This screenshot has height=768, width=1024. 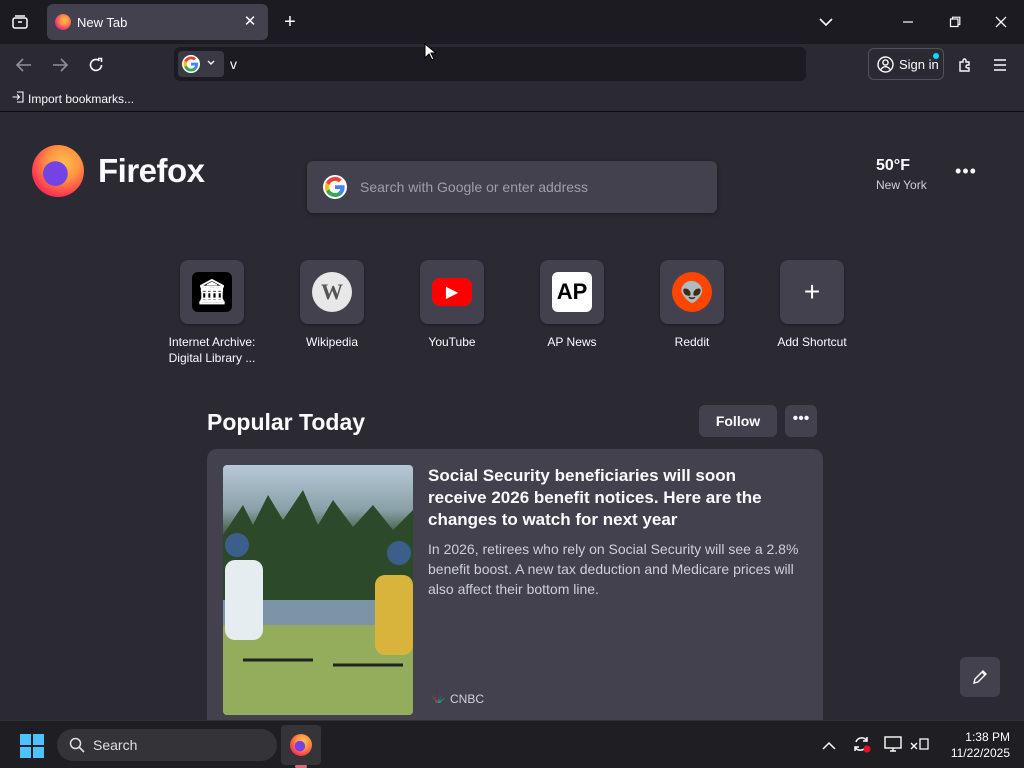 What do you see at coordinates (290, 22) in the screenshot?
I see `new-tab-button: +` at bounding box center [290, 22].